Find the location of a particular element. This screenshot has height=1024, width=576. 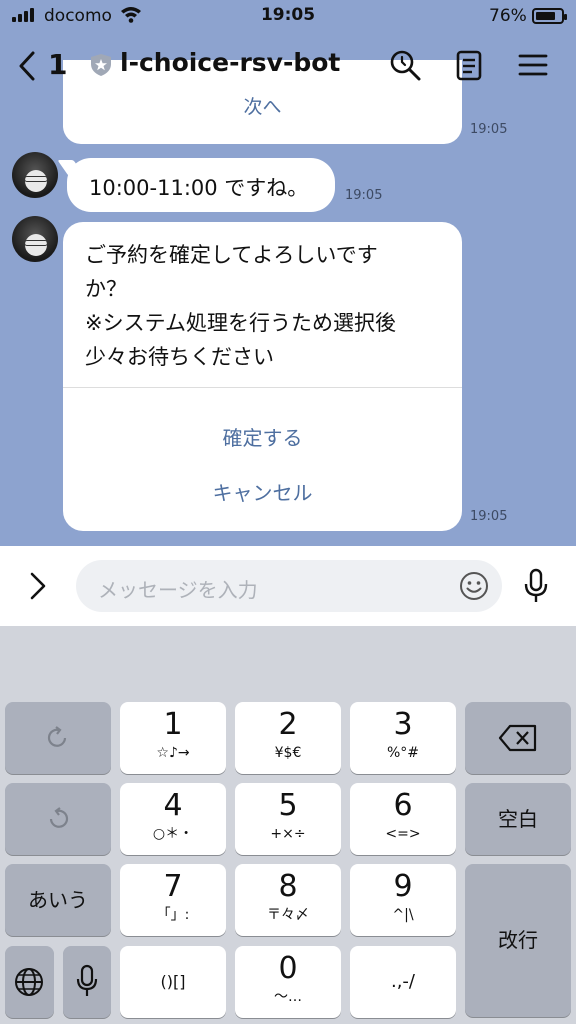

back-button: 1 is located at coordinates (43, 66).